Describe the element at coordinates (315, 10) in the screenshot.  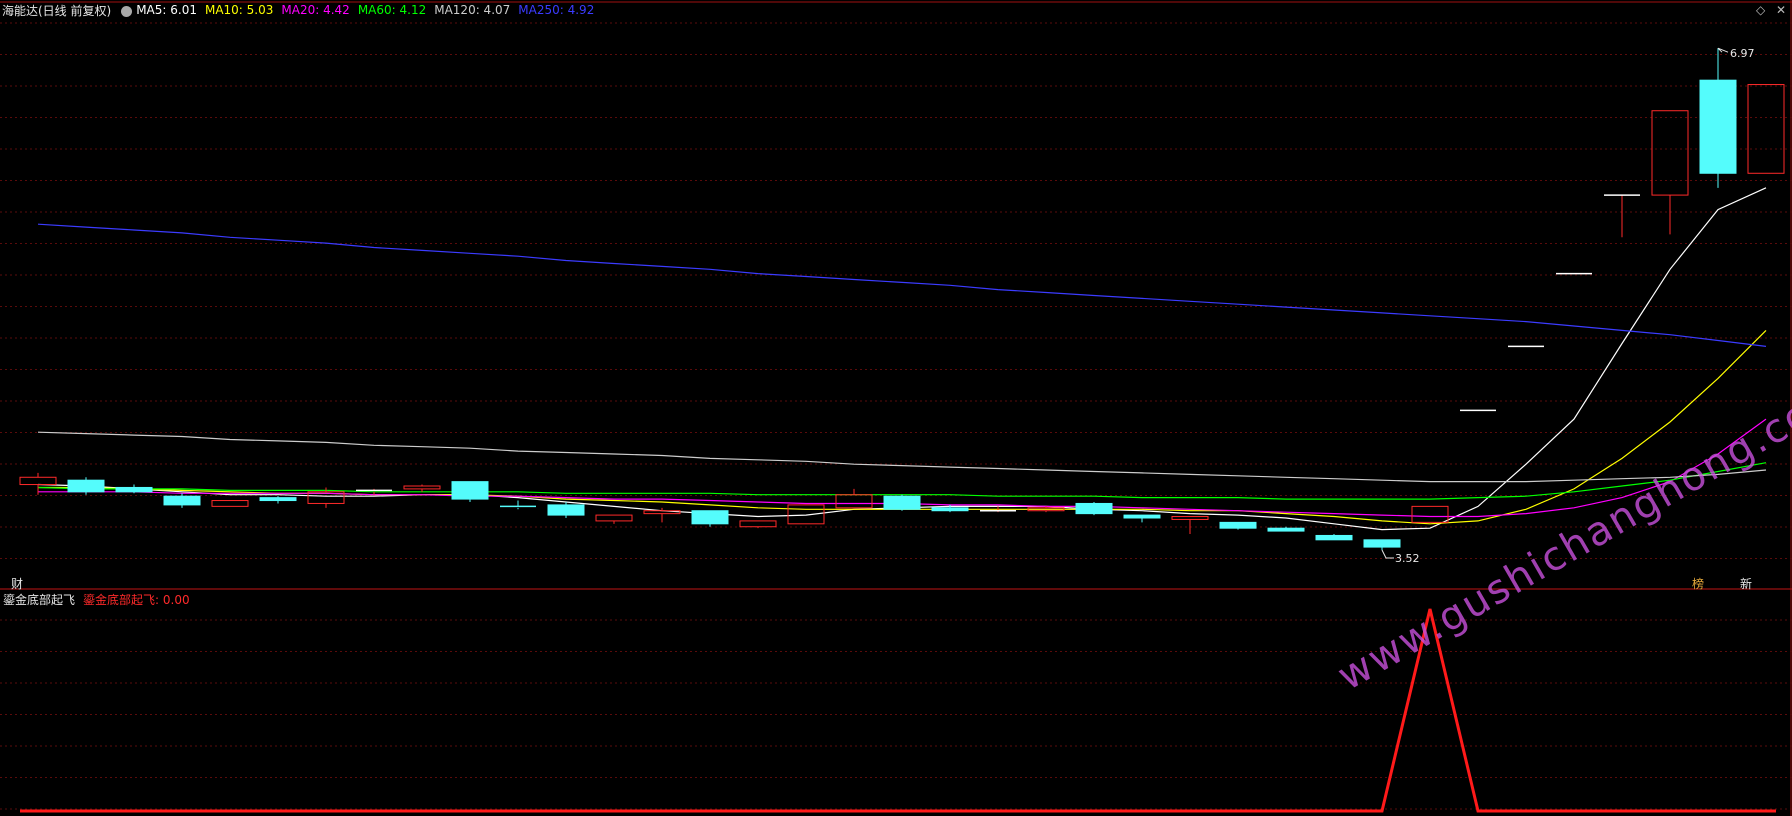
I see `ma-legend-item: MA20: 4.42` at that location.